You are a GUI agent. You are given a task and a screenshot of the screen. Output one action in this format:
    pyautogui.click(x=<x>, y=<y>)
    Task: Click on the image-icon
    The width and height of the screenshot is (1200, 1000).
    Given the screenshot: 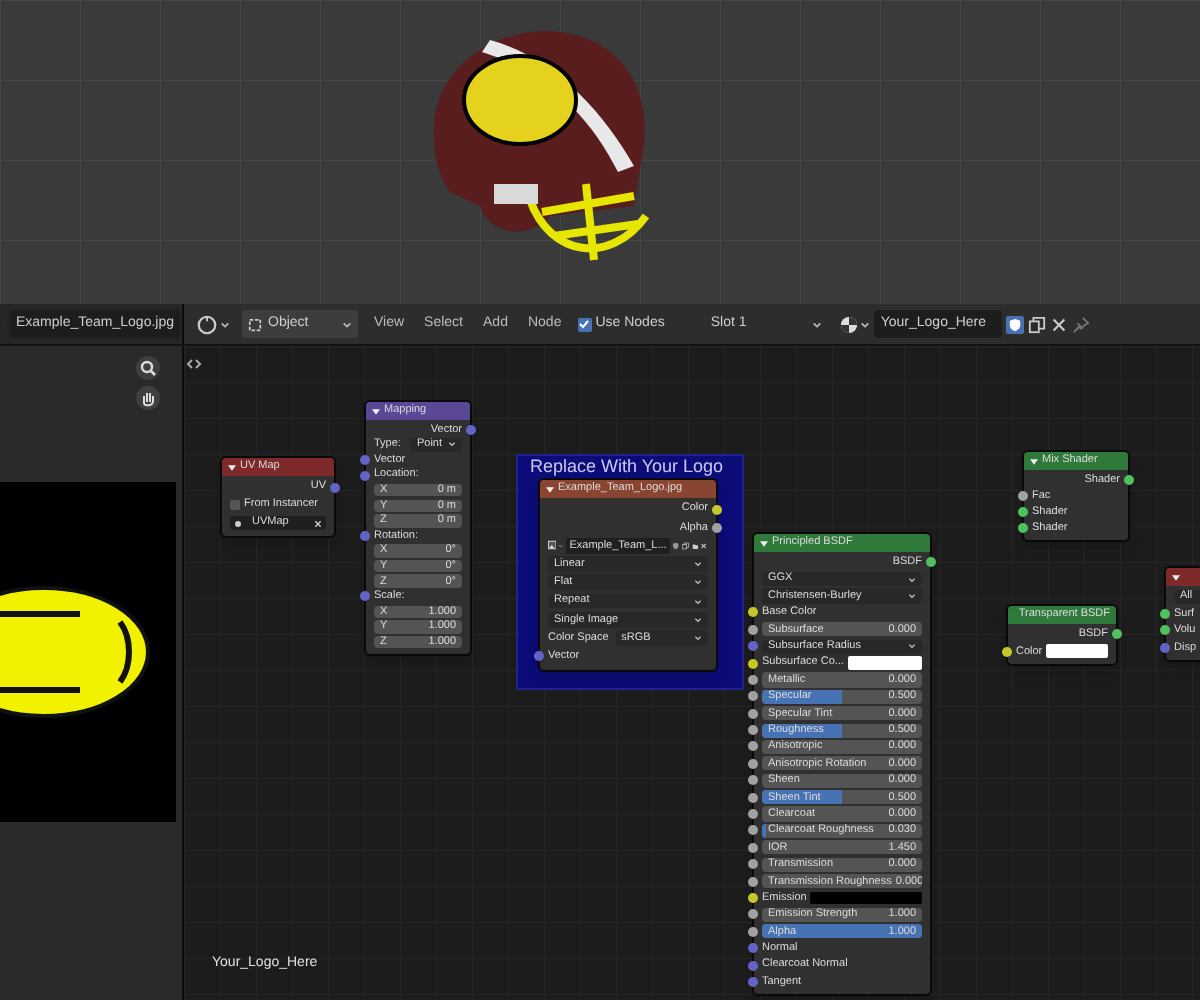 What is the action you would take?
    pyautogui.click(x=552, y=545)
    